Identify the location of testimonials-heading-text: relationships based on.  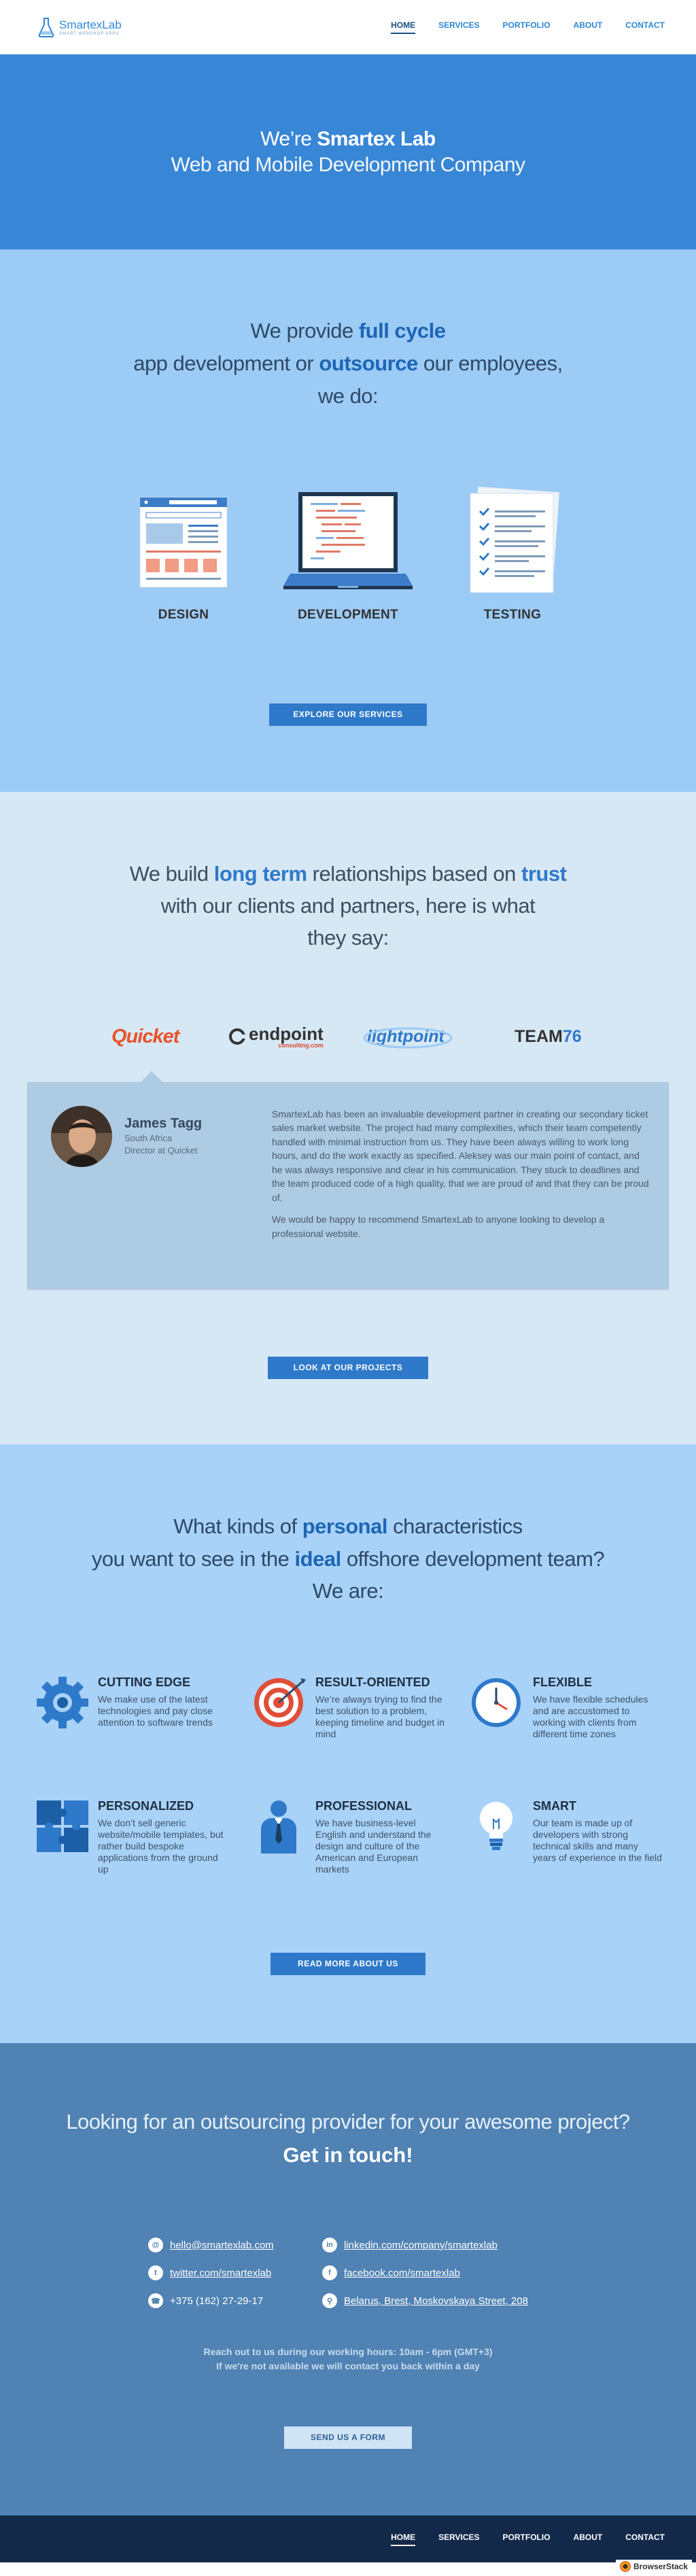
(414, 874).